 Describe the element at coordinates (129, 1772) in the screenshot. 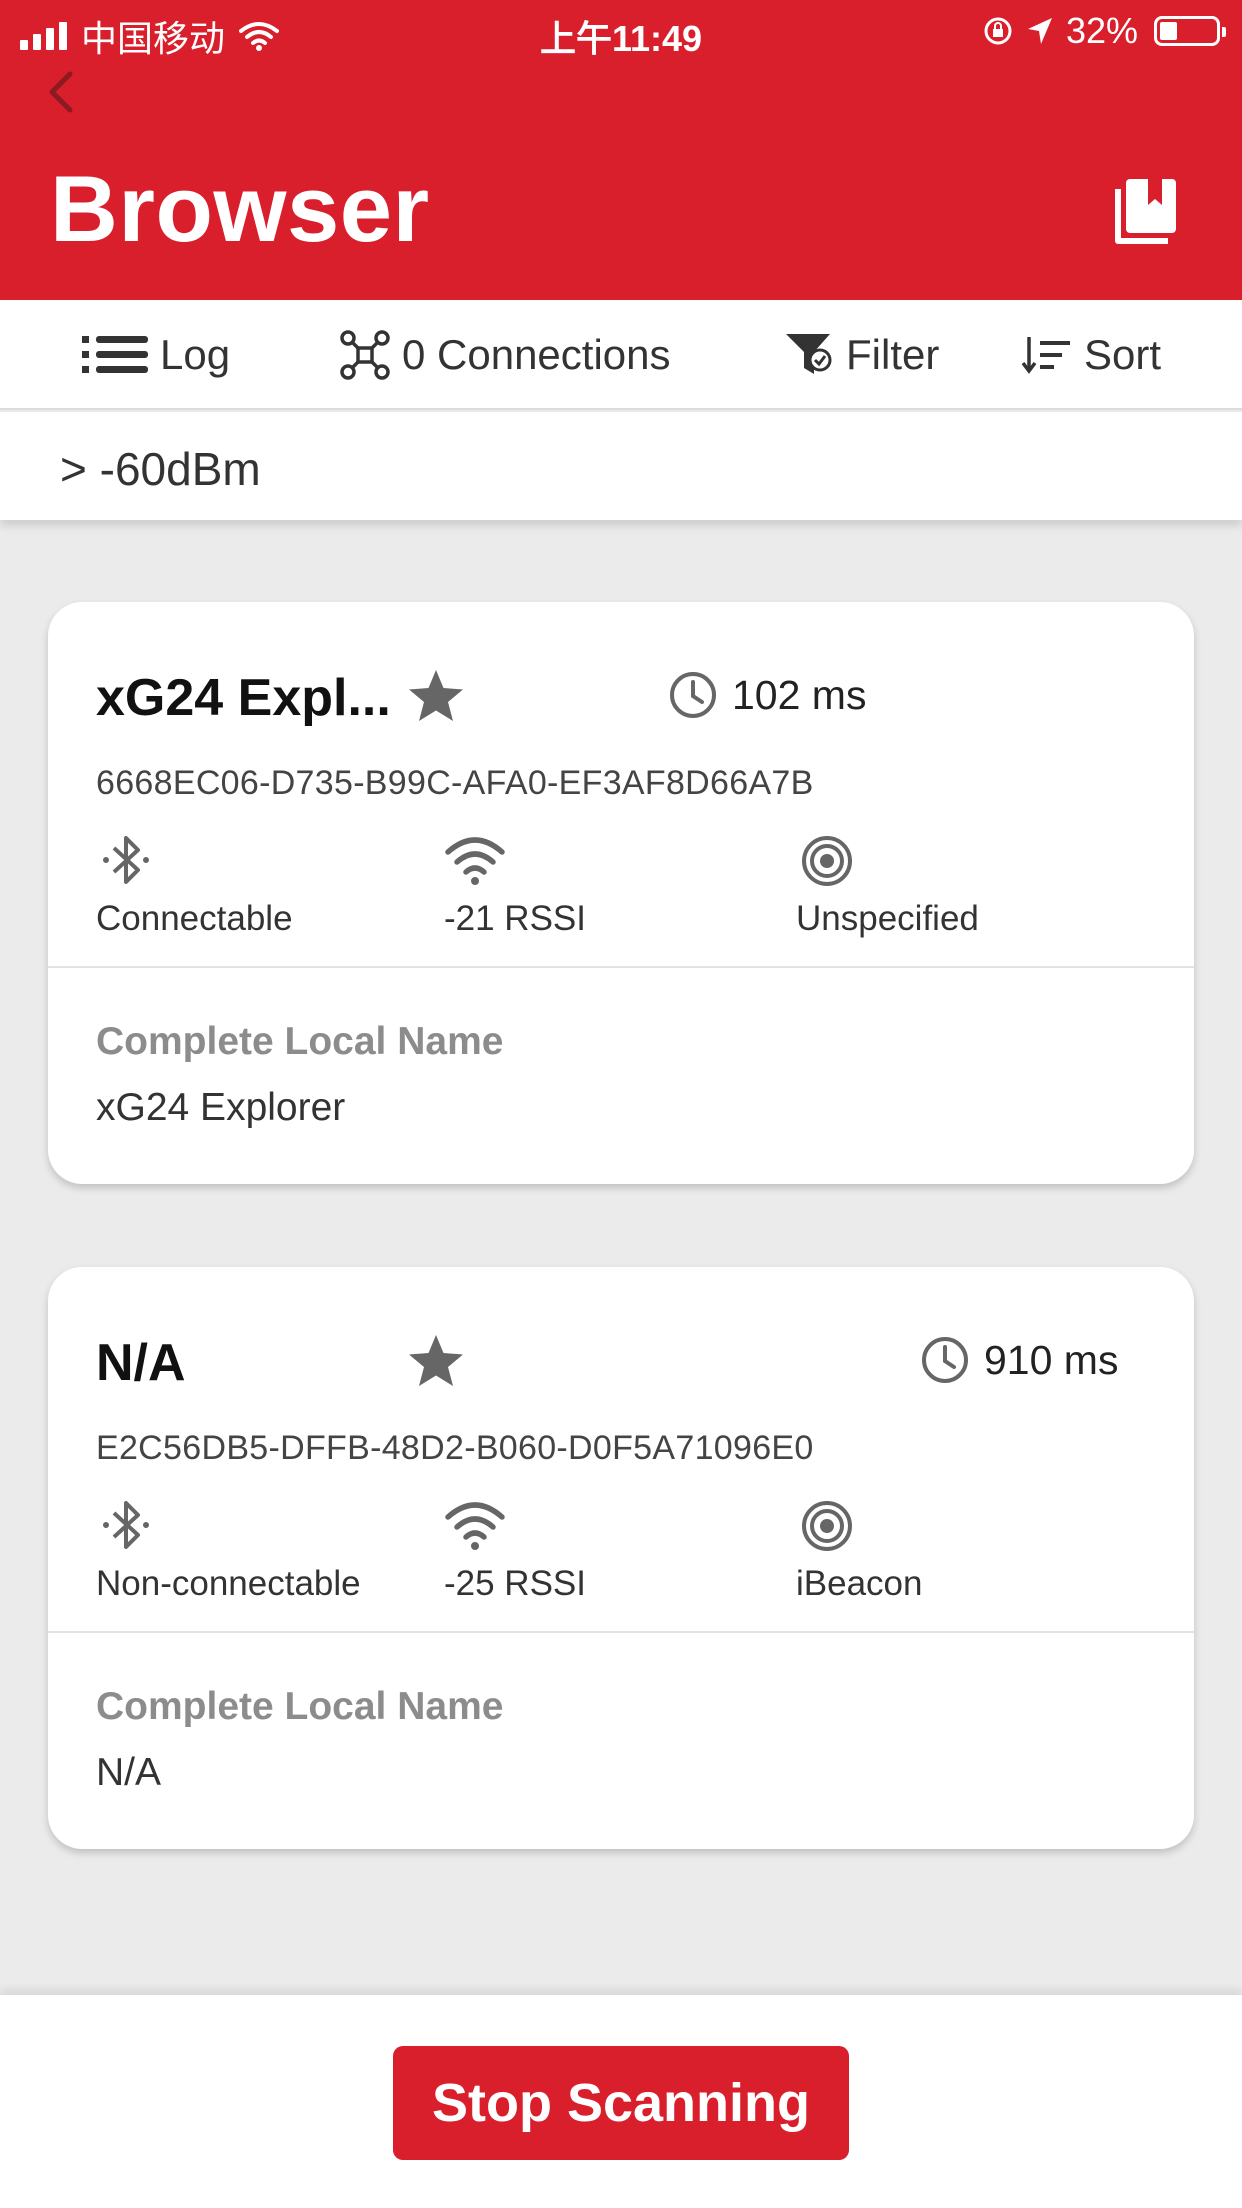

I see `ad-data-value: N/A` at that location.